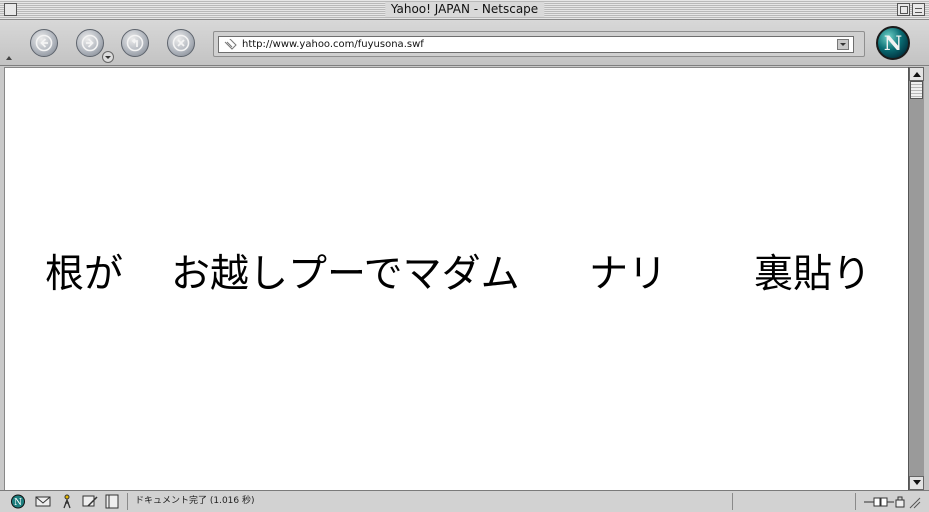 The height and width of the screenshot is (512, 929). I want to click on aim-icon, so click(67, 501).